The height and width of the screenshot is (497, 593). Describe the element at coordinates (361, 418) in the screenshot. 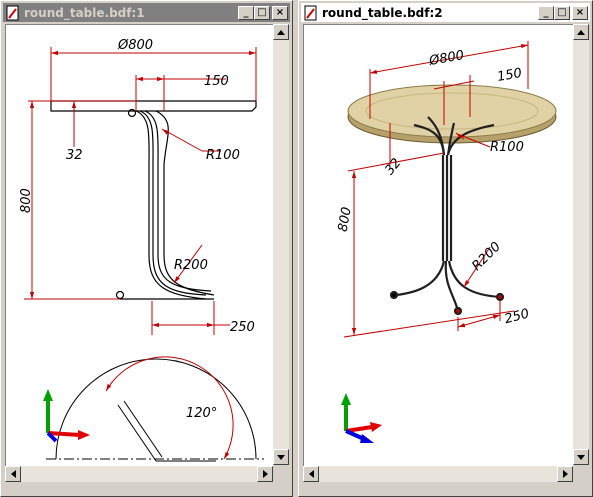

I see `axis-triad` at that location.